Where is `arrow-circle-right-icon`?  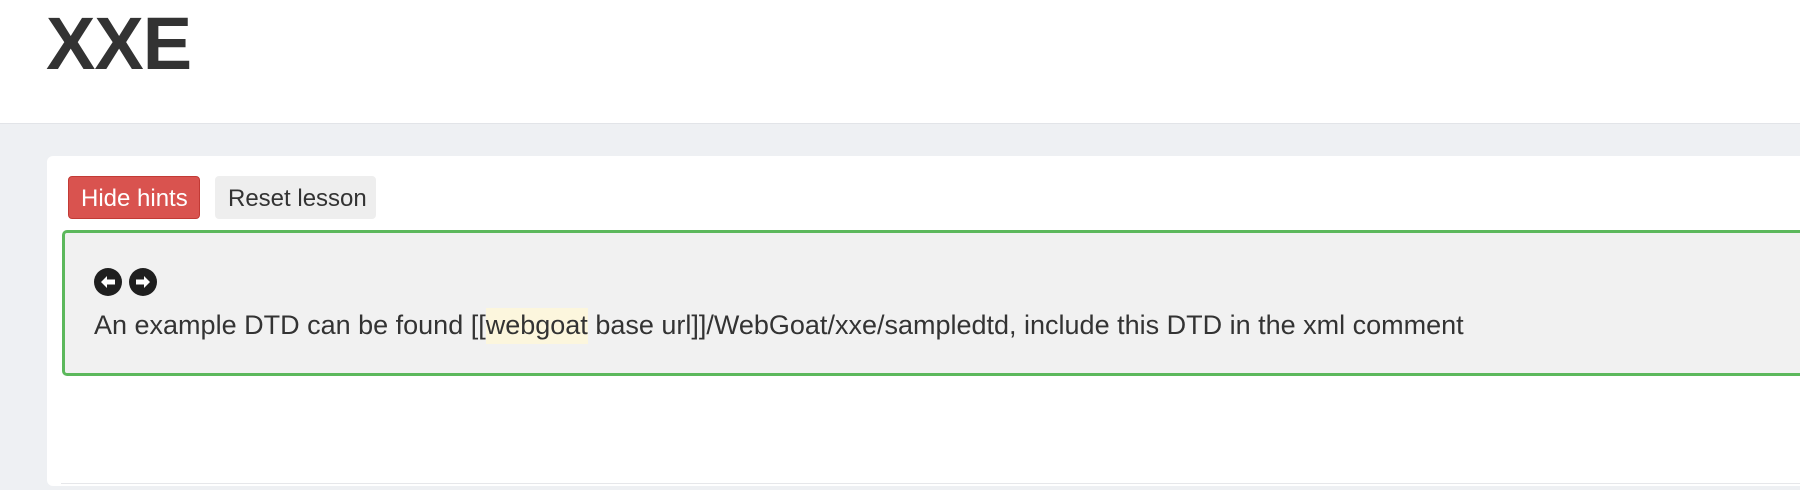 arrow-circle-right-icon is located at coordinates (143, 282).